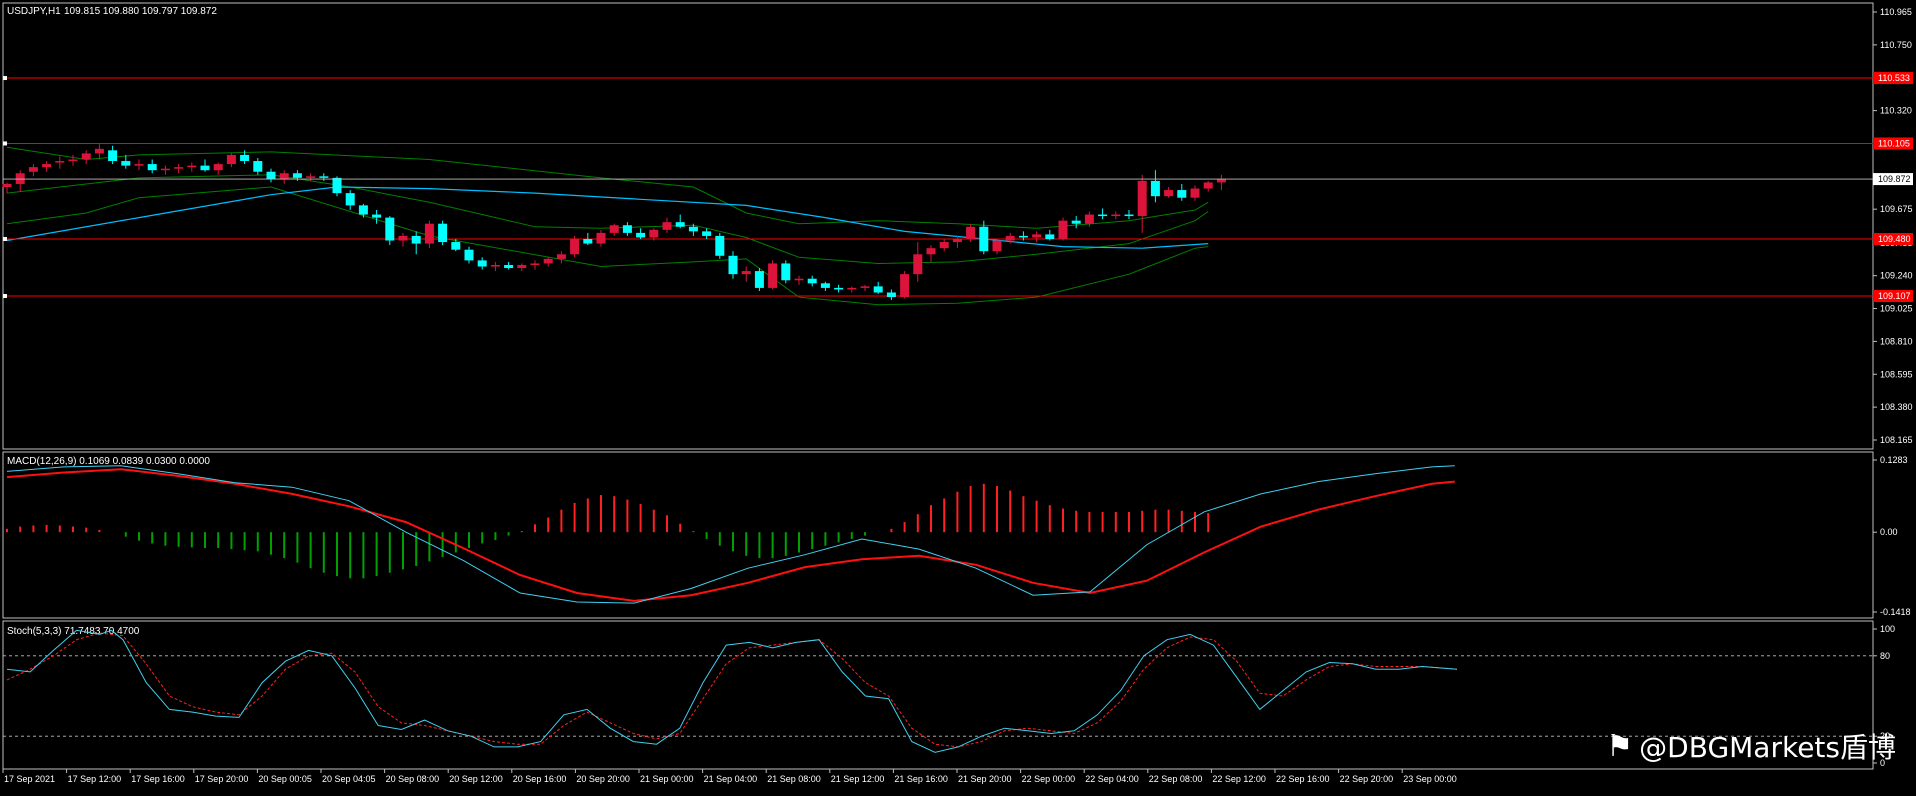  Describe the element at coordinates (1896, 12) in the screenshot. I see `price-tick-label: 110.965` at that location.